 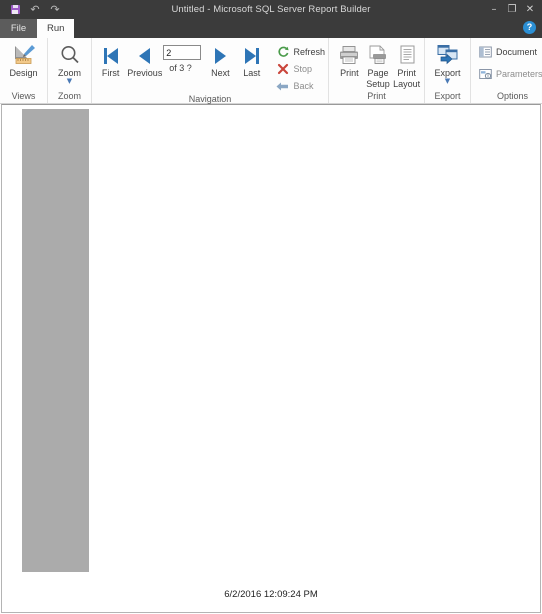 I want to click on restore-button: ❐, so click(x=512, y=10).